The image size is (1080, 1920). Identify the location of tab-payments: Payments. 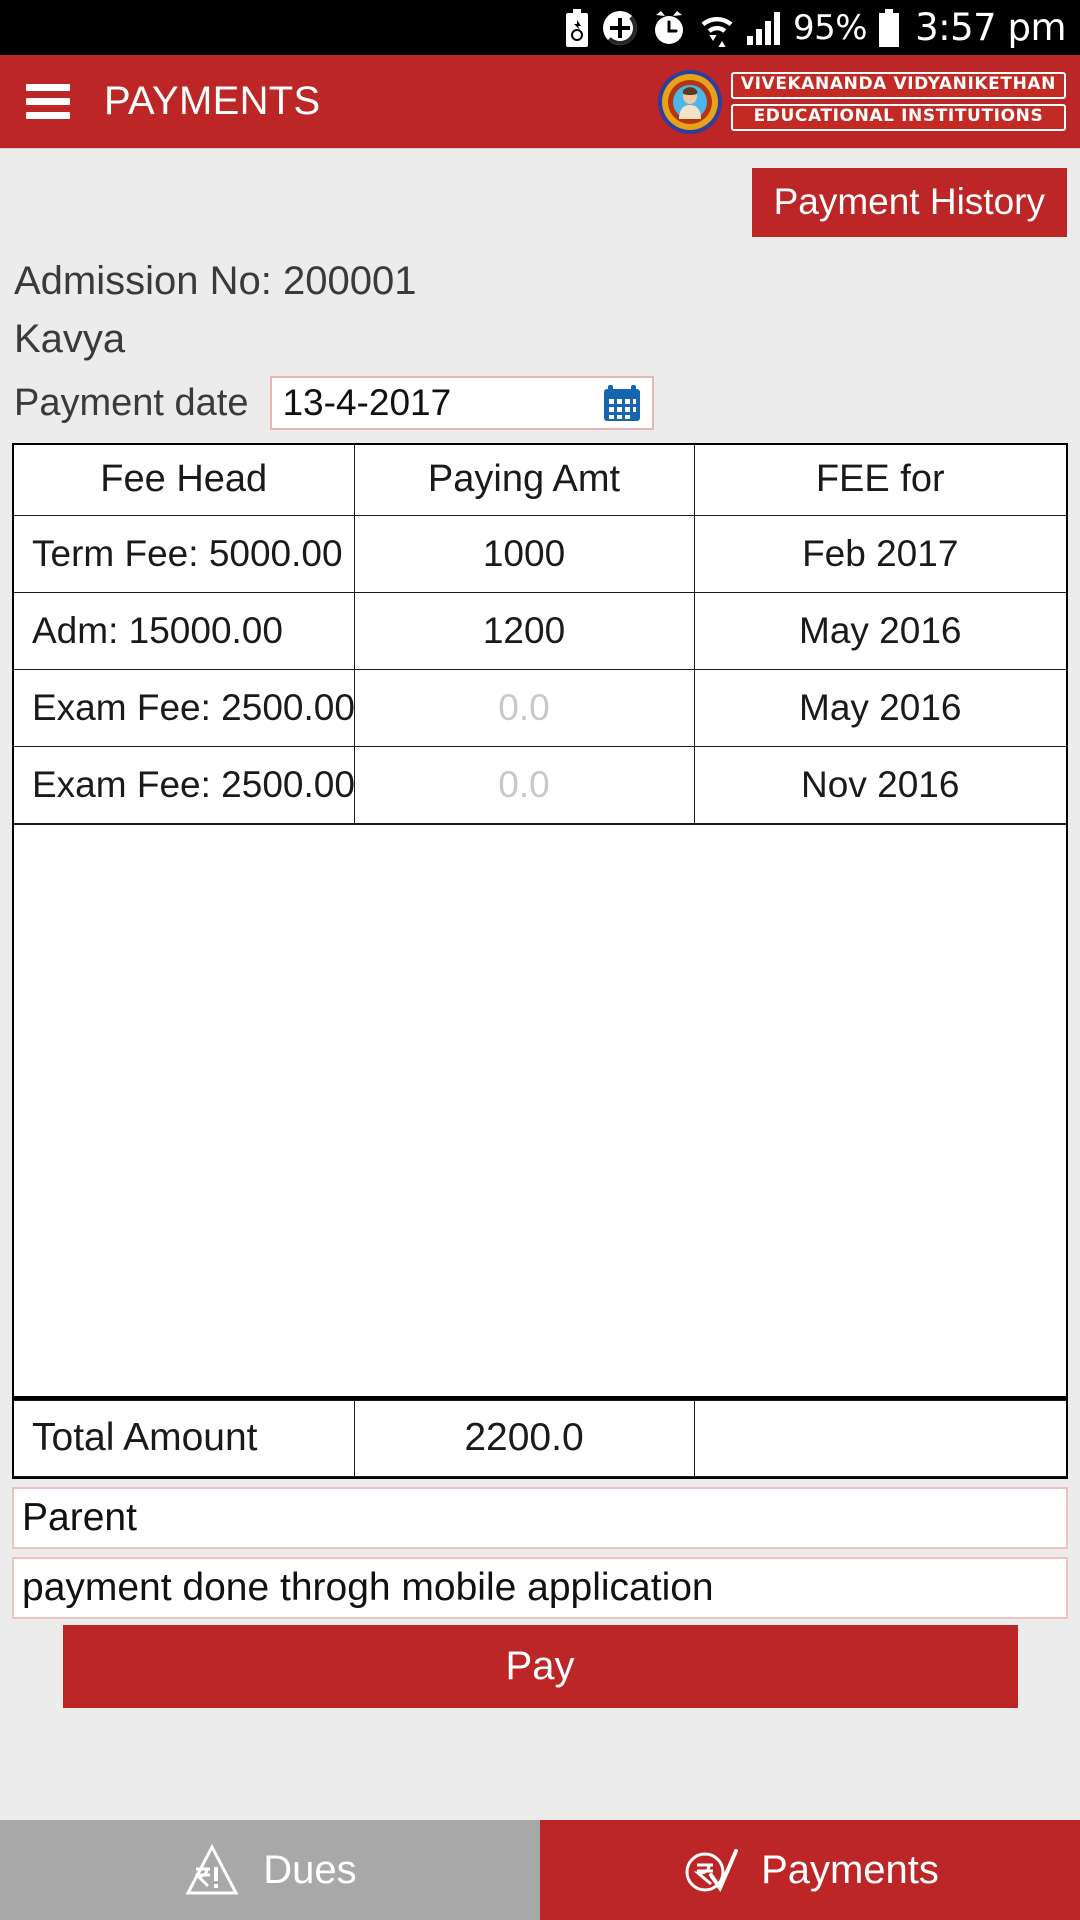
(810, 1870).